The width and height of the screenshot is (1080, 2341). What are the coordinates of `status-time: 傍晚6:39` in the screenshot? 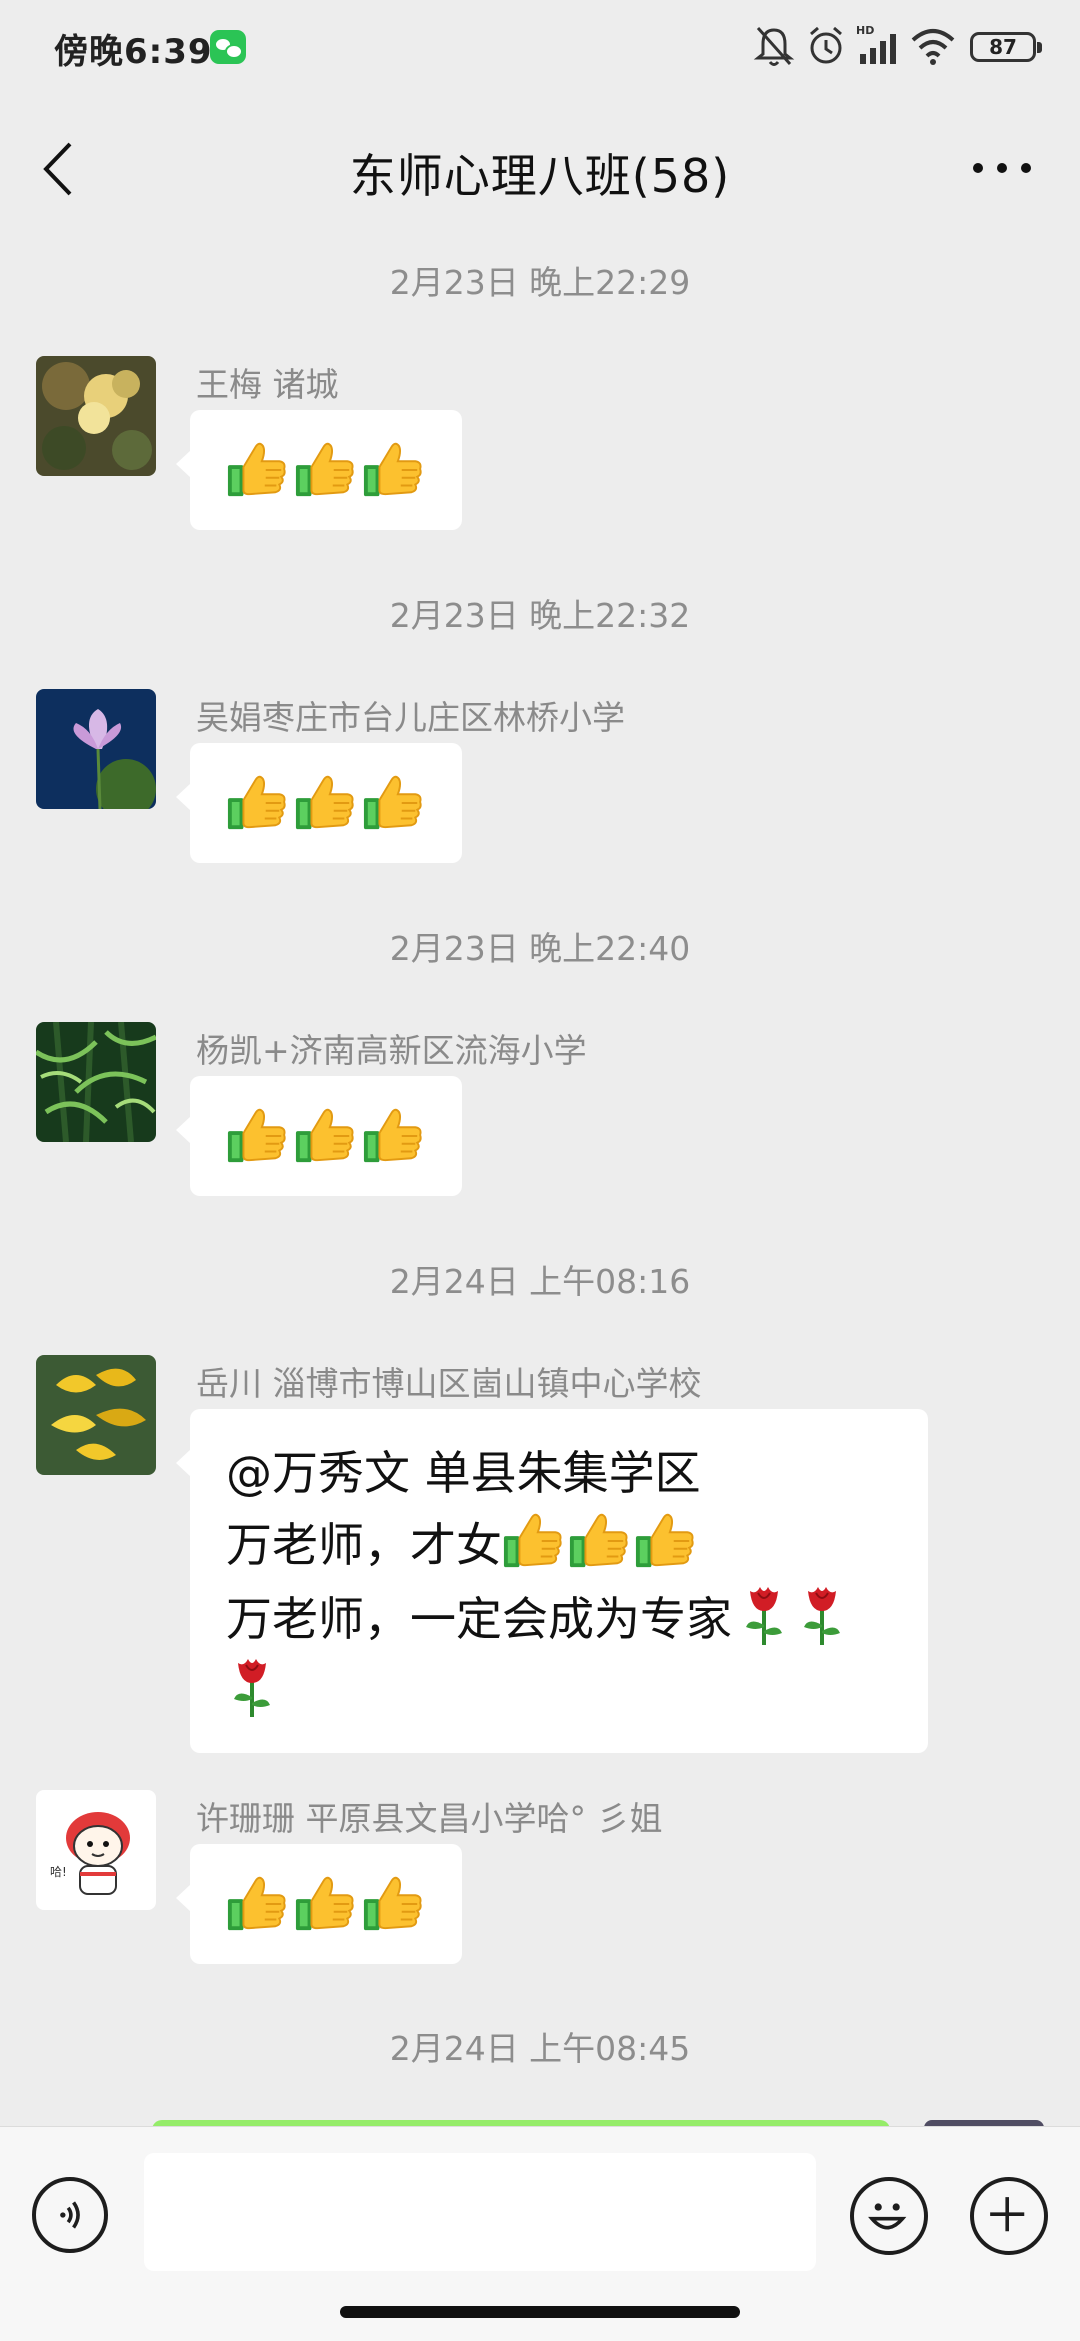 It's located at (133, 52).